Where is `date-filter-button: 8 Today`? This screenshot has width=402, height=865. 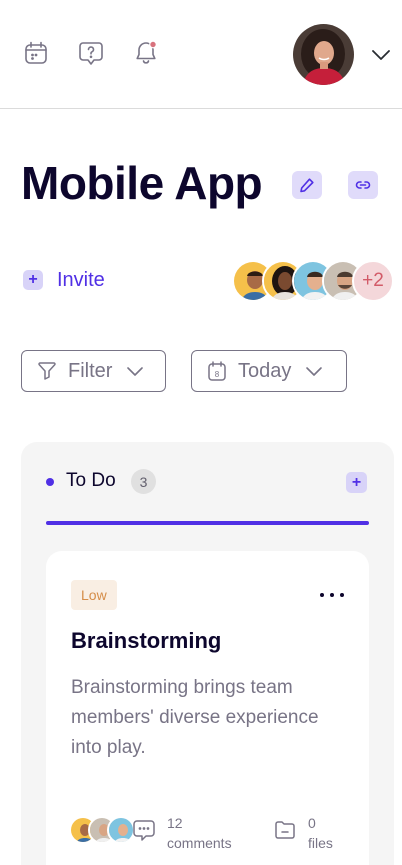
date-filter-button: 8 Today is located at coordinates (269, 371).